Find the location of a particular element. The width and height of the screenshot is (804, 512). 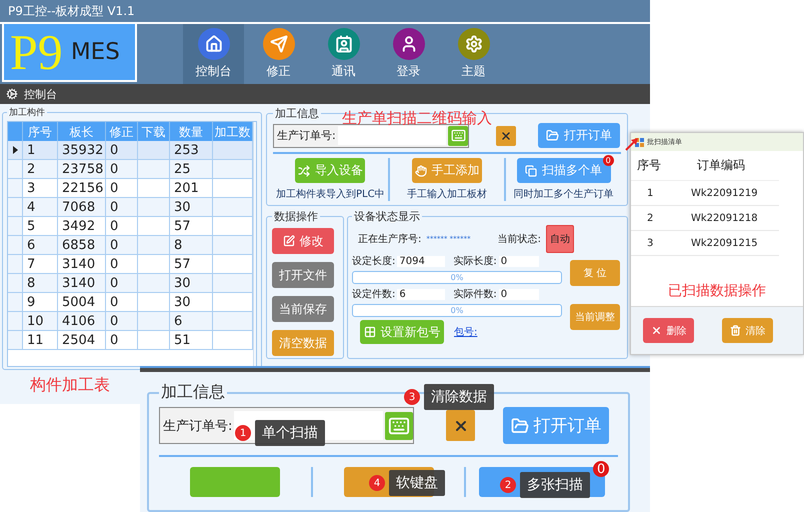

table-cell: 6858 is located at coordinates (82, 245).